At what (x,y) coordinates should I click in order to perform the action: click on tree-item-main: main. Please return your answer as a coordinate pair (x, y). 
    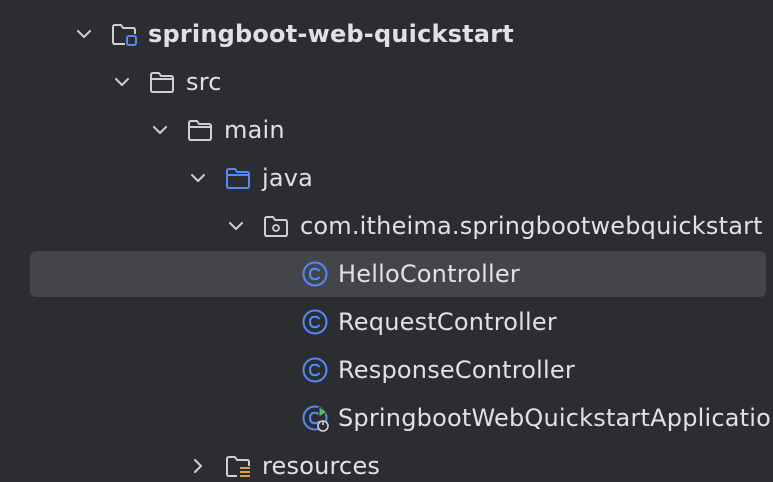
    Looking at the image, I should click on (386, 130).